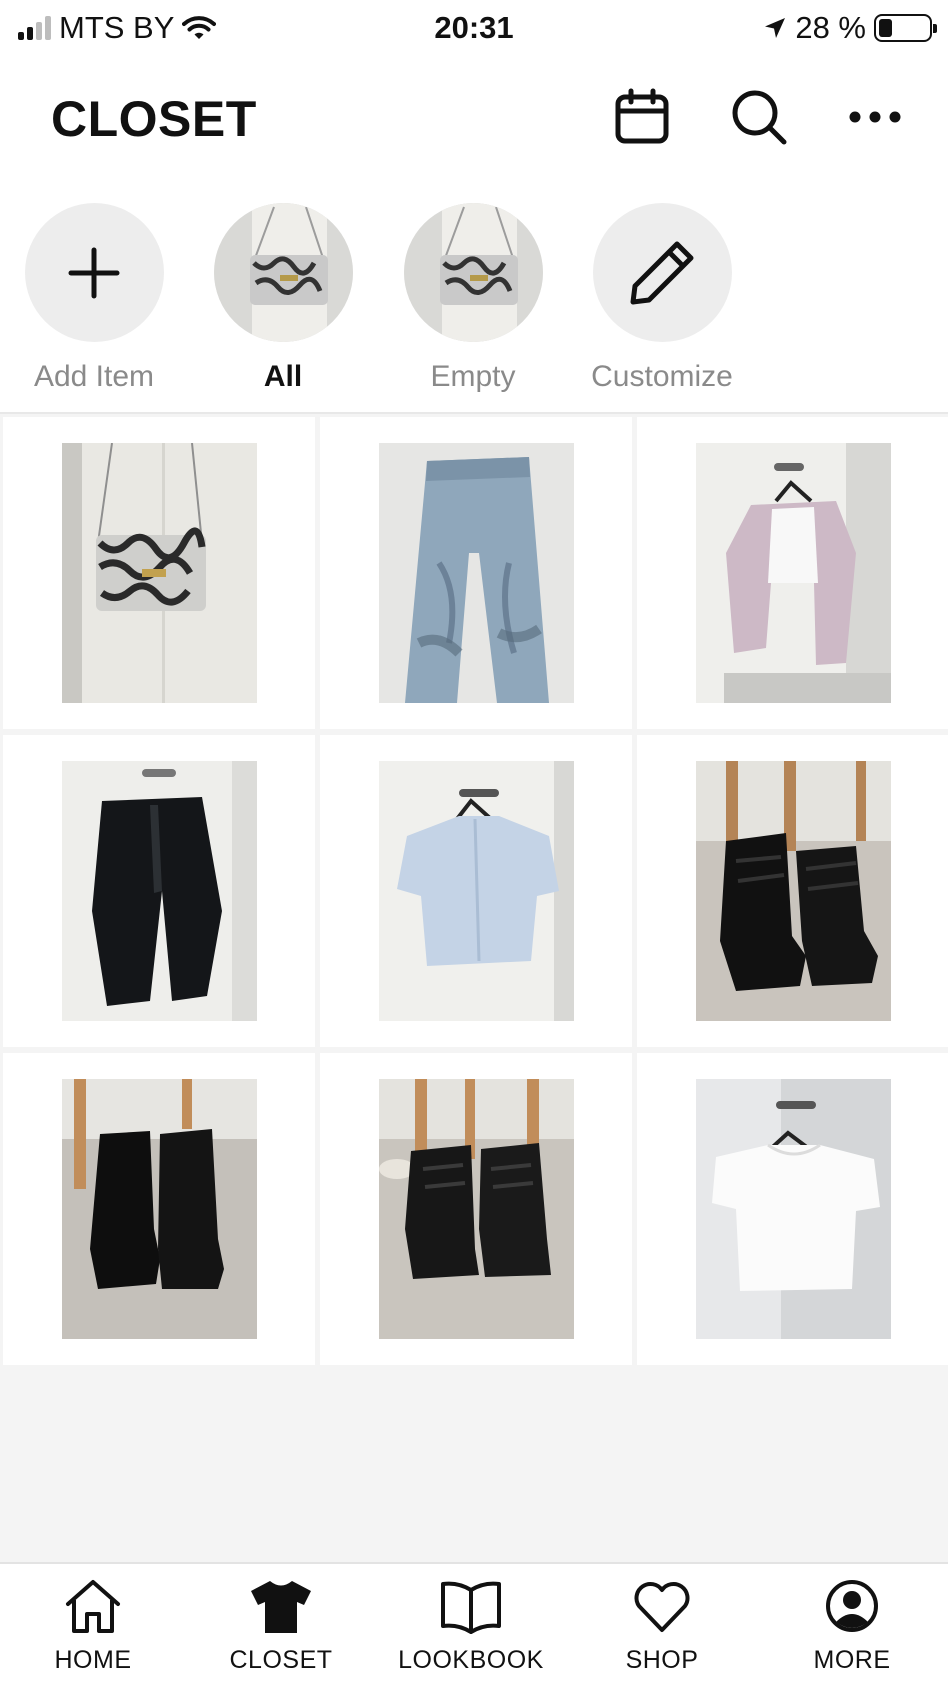  I want to click on category-label: All, so click(283, 376).